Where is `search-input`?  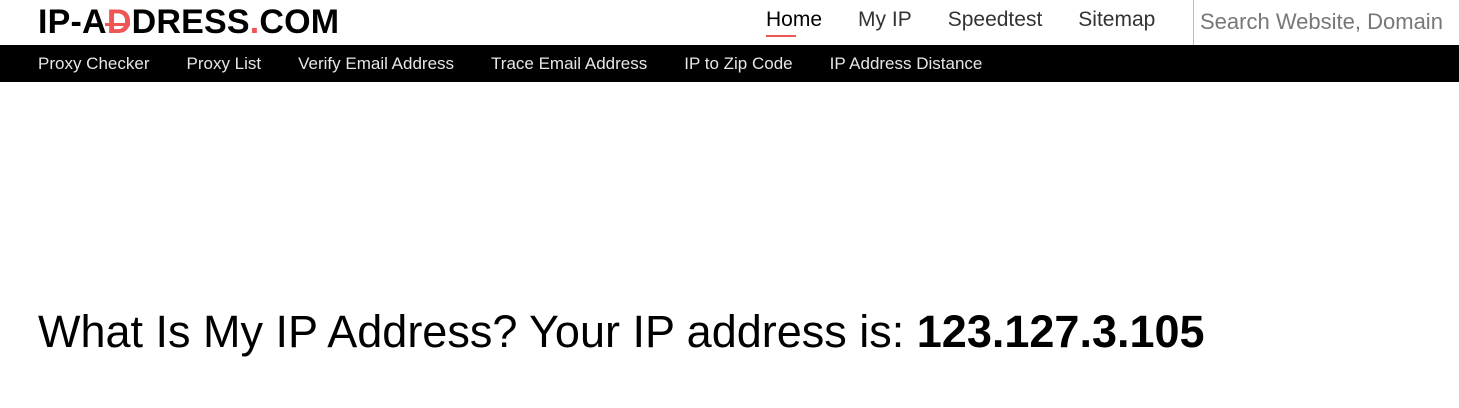 search-input is located at coordinates (1329, 22).